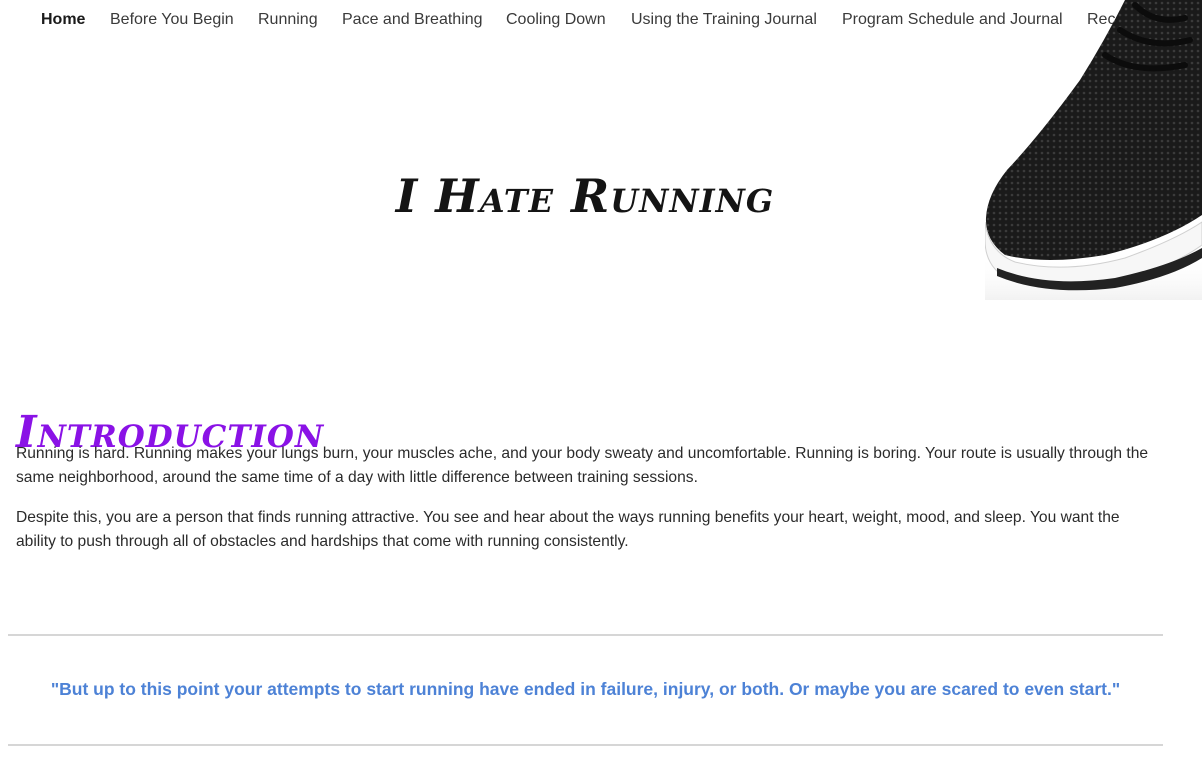  Describe the element at coordinates (556, 20) in the screenshot. I see `nav-item-cooling-down: Cooling Down` at that location.